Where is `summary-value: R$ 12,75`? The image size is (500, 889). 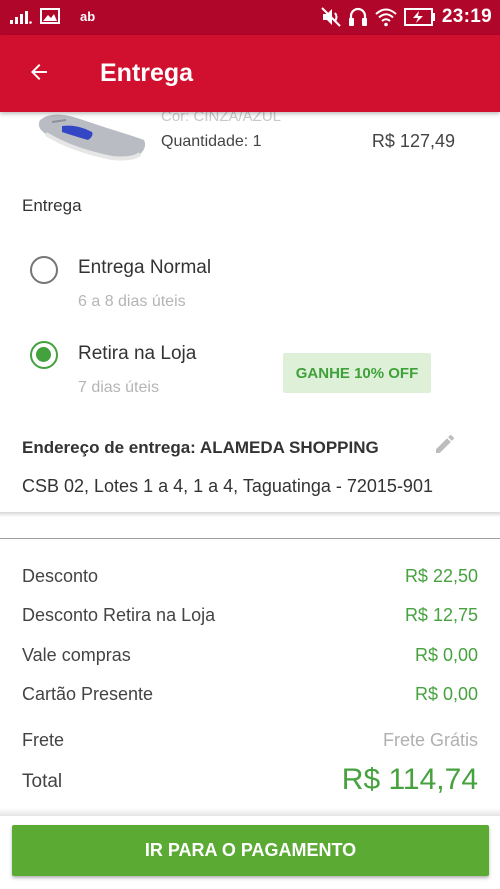
summary-value: R$ 12,75 is located at coordinates (441, 615).